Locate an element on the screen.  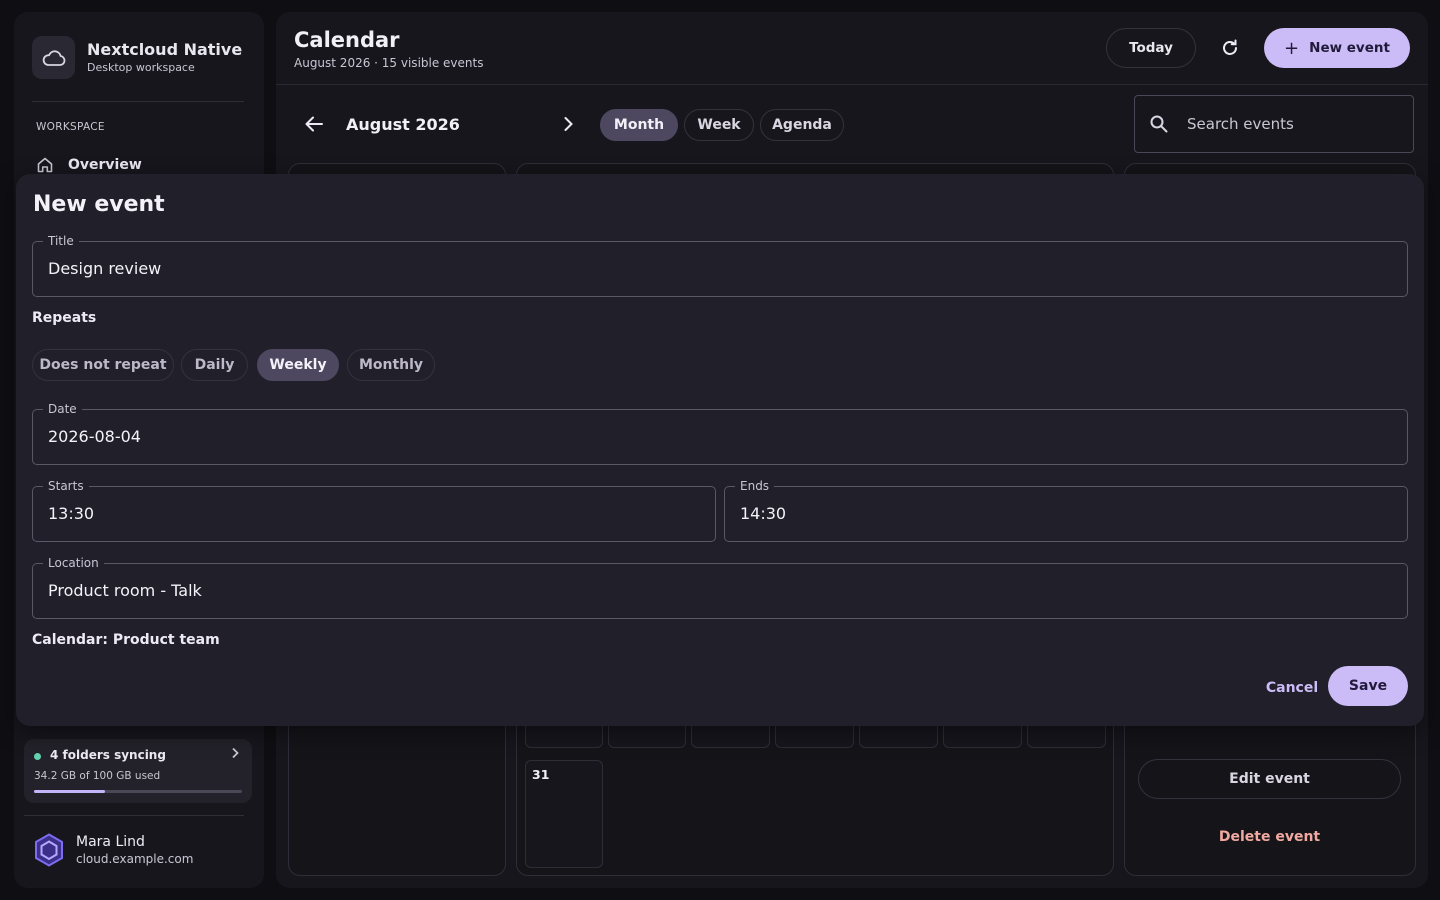
date-field: Date 2026-08-04 is located at coordinates (720, 433).